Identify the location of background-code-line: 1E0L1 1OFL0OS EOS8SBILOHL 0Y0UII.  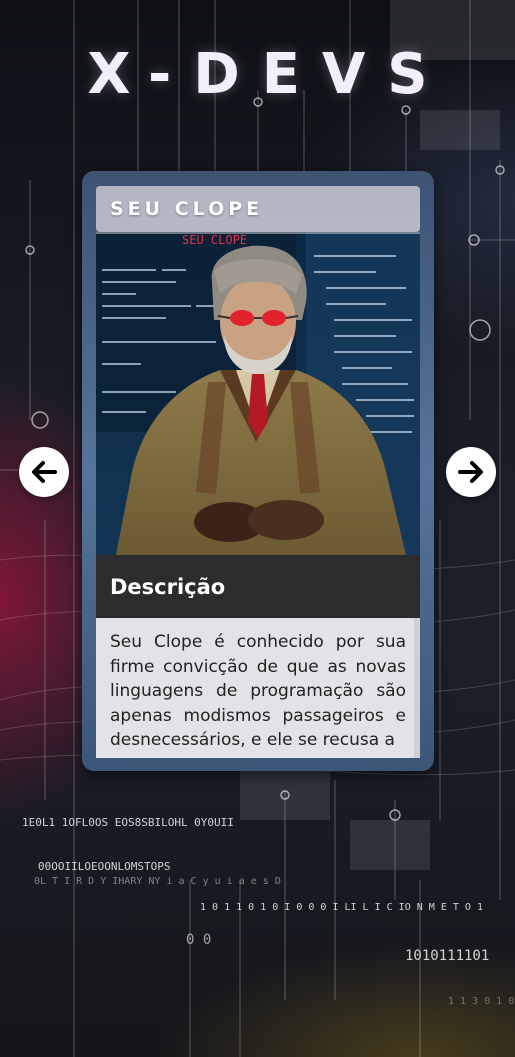
(128, 822).